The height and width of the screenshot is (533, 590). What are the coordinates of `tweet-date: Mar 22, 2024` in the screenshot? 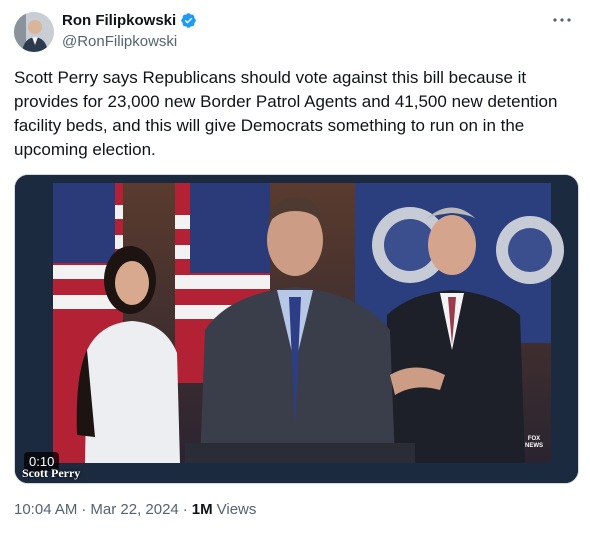 It's located at (134, 509).